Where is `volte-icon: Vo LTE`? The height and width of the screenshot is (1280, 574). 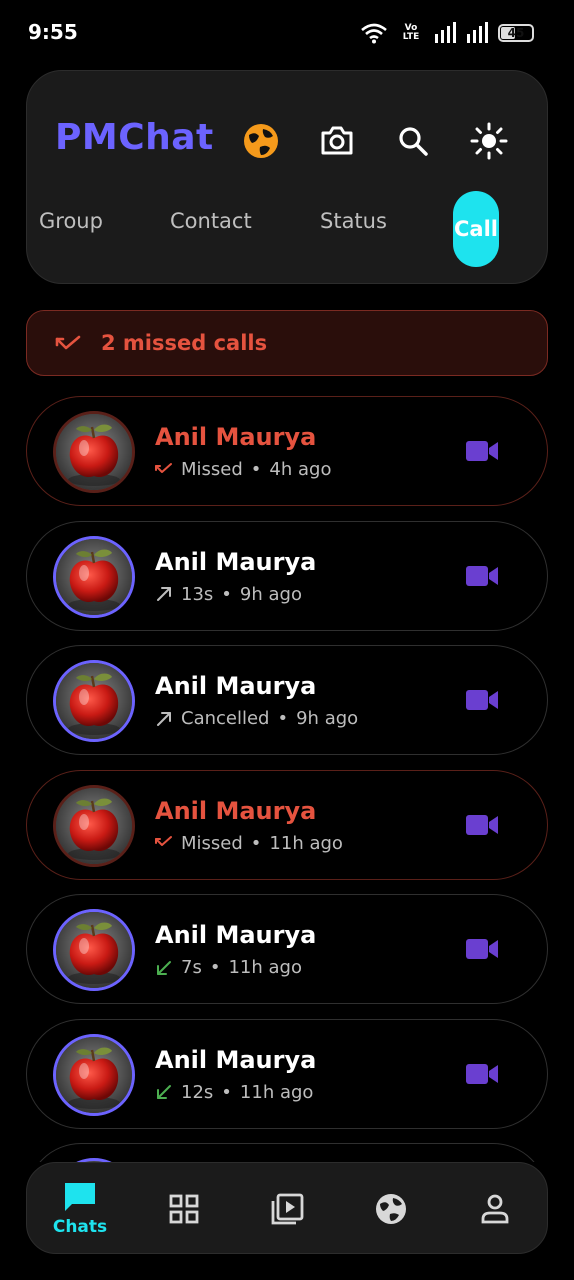 volte-icon: Vo LTE is located at coordinates (411, 32).